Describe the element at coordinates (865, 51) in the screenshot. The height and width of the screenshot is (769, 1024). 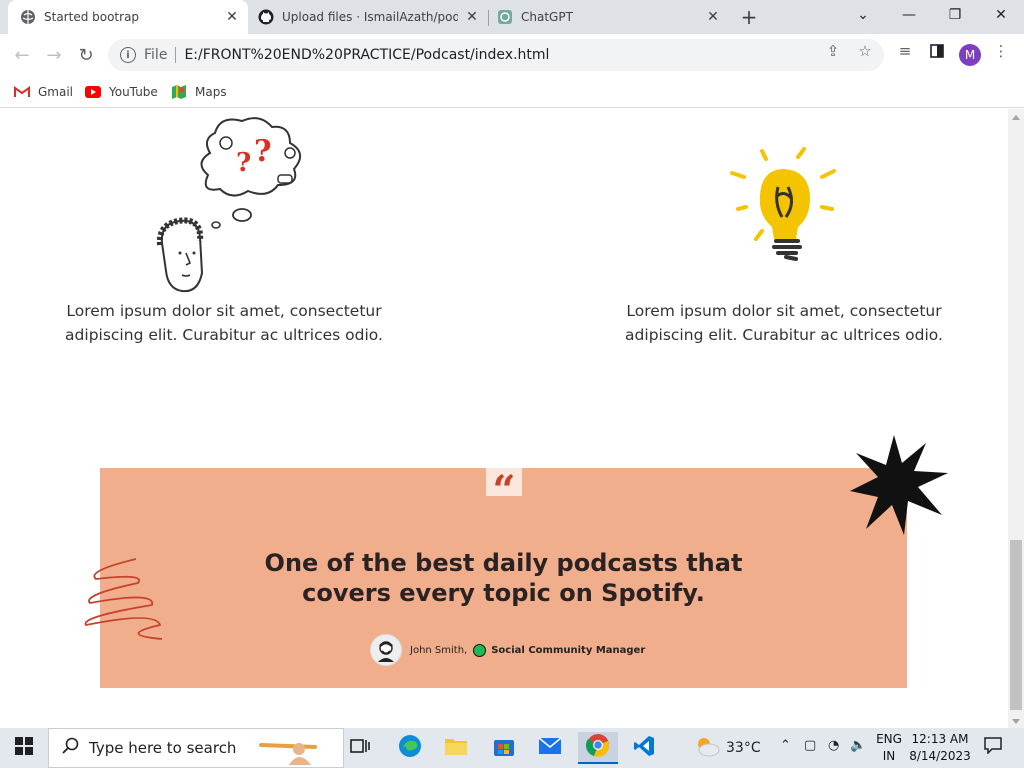
I see `bookmark-star-icon: ☆` at that location.